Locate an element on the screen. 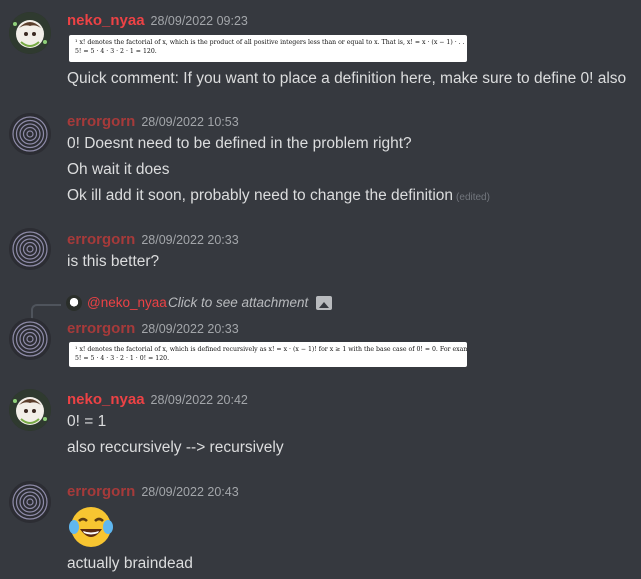 The width and height of the screenshot is (641, 579). message-header: errorgorn 28/09/2022 10:53 is located at coordinates (153, 121).